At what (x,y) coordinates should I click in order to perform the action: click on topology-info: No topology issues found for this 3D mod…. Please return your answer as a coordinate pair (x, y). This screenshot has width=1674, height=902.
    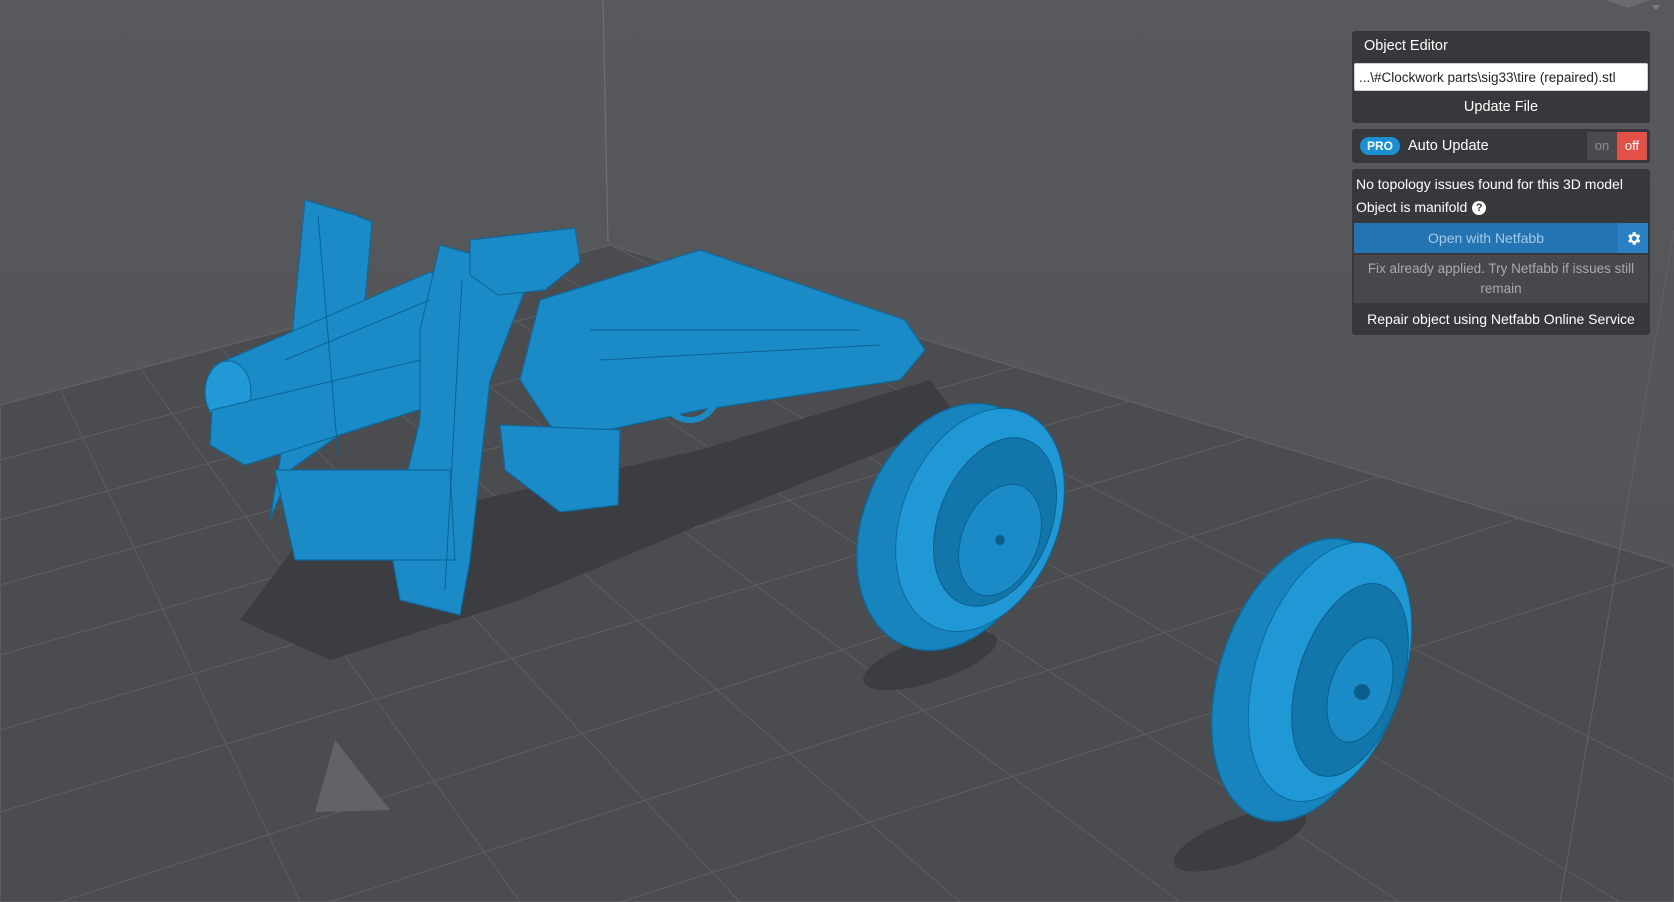
    Looking at the image, I should click on (1501, 195).